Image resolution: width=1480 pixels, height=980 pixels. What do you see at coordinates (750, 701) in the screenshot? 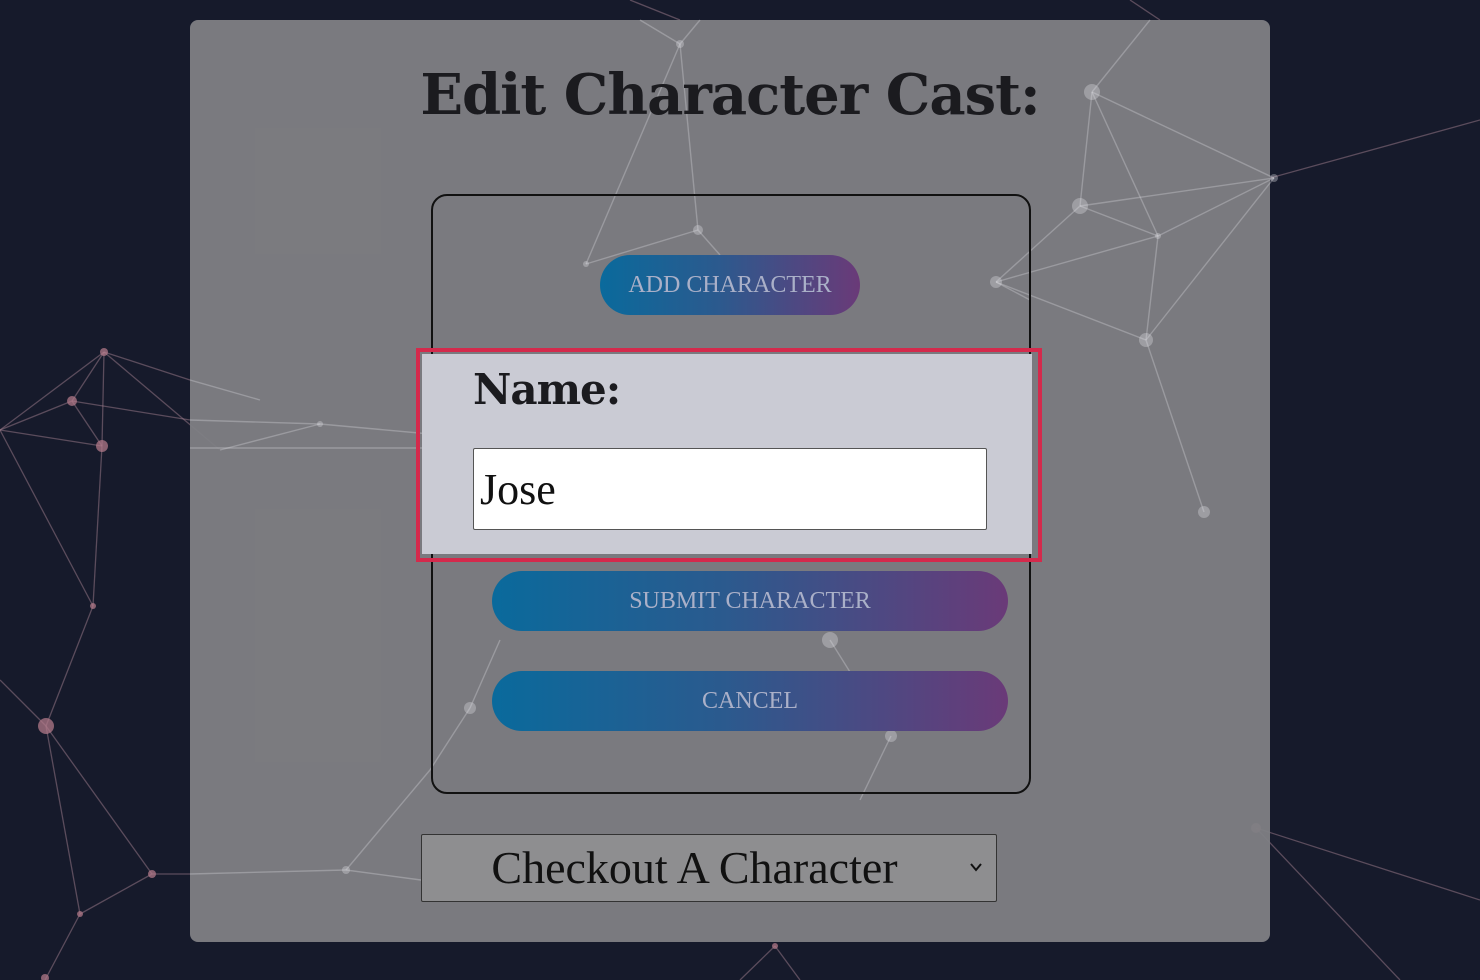
I see `cancel-button: CANCEL` at bounding box center [750, 701].